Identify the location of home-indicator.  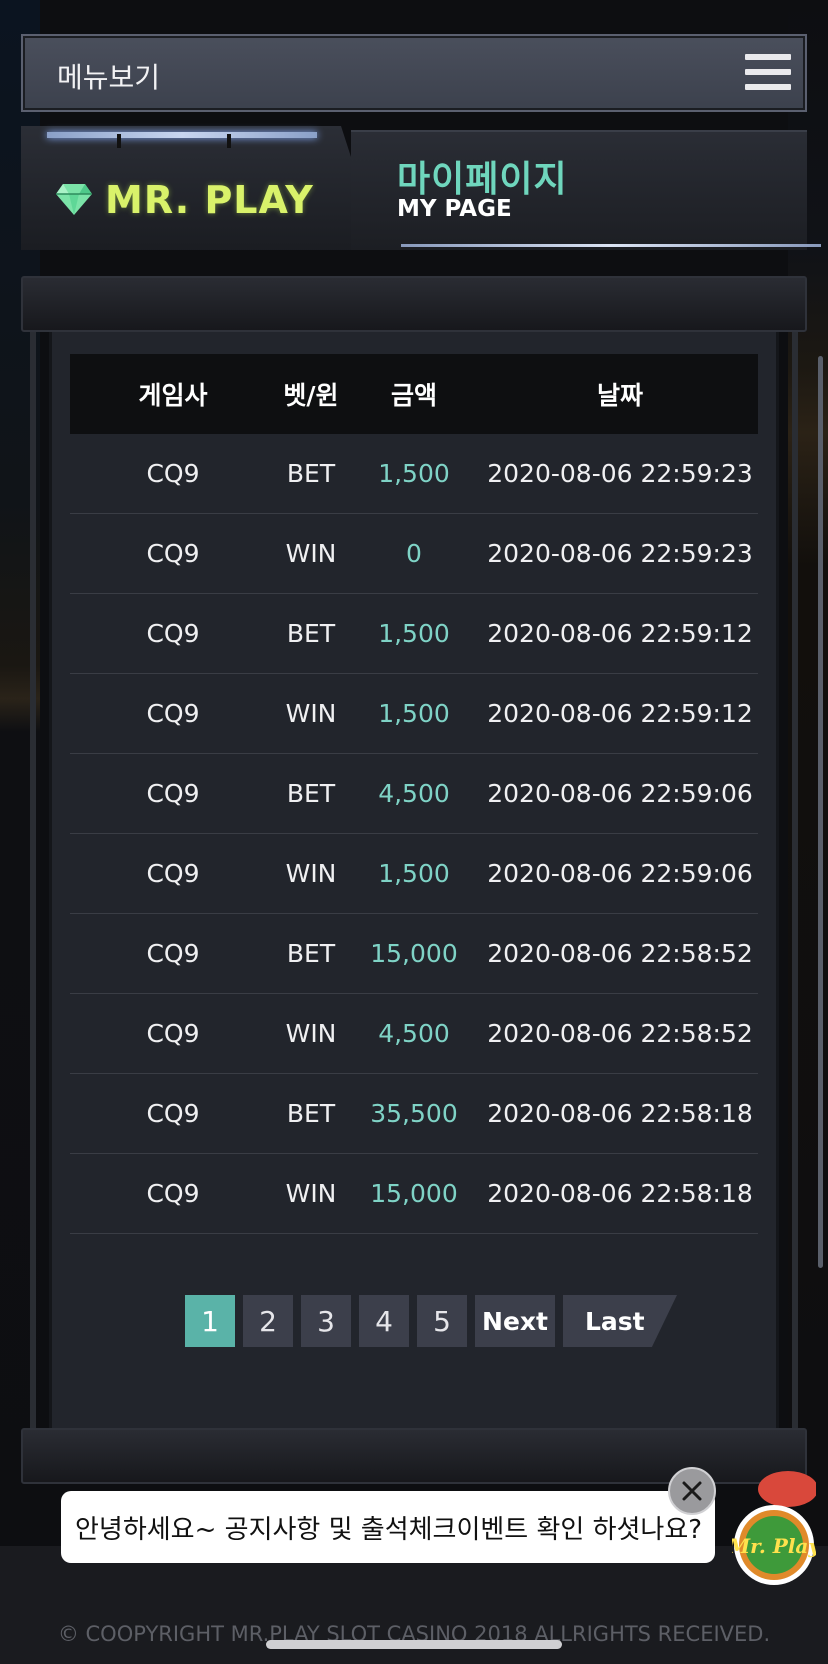
(414, 1644).